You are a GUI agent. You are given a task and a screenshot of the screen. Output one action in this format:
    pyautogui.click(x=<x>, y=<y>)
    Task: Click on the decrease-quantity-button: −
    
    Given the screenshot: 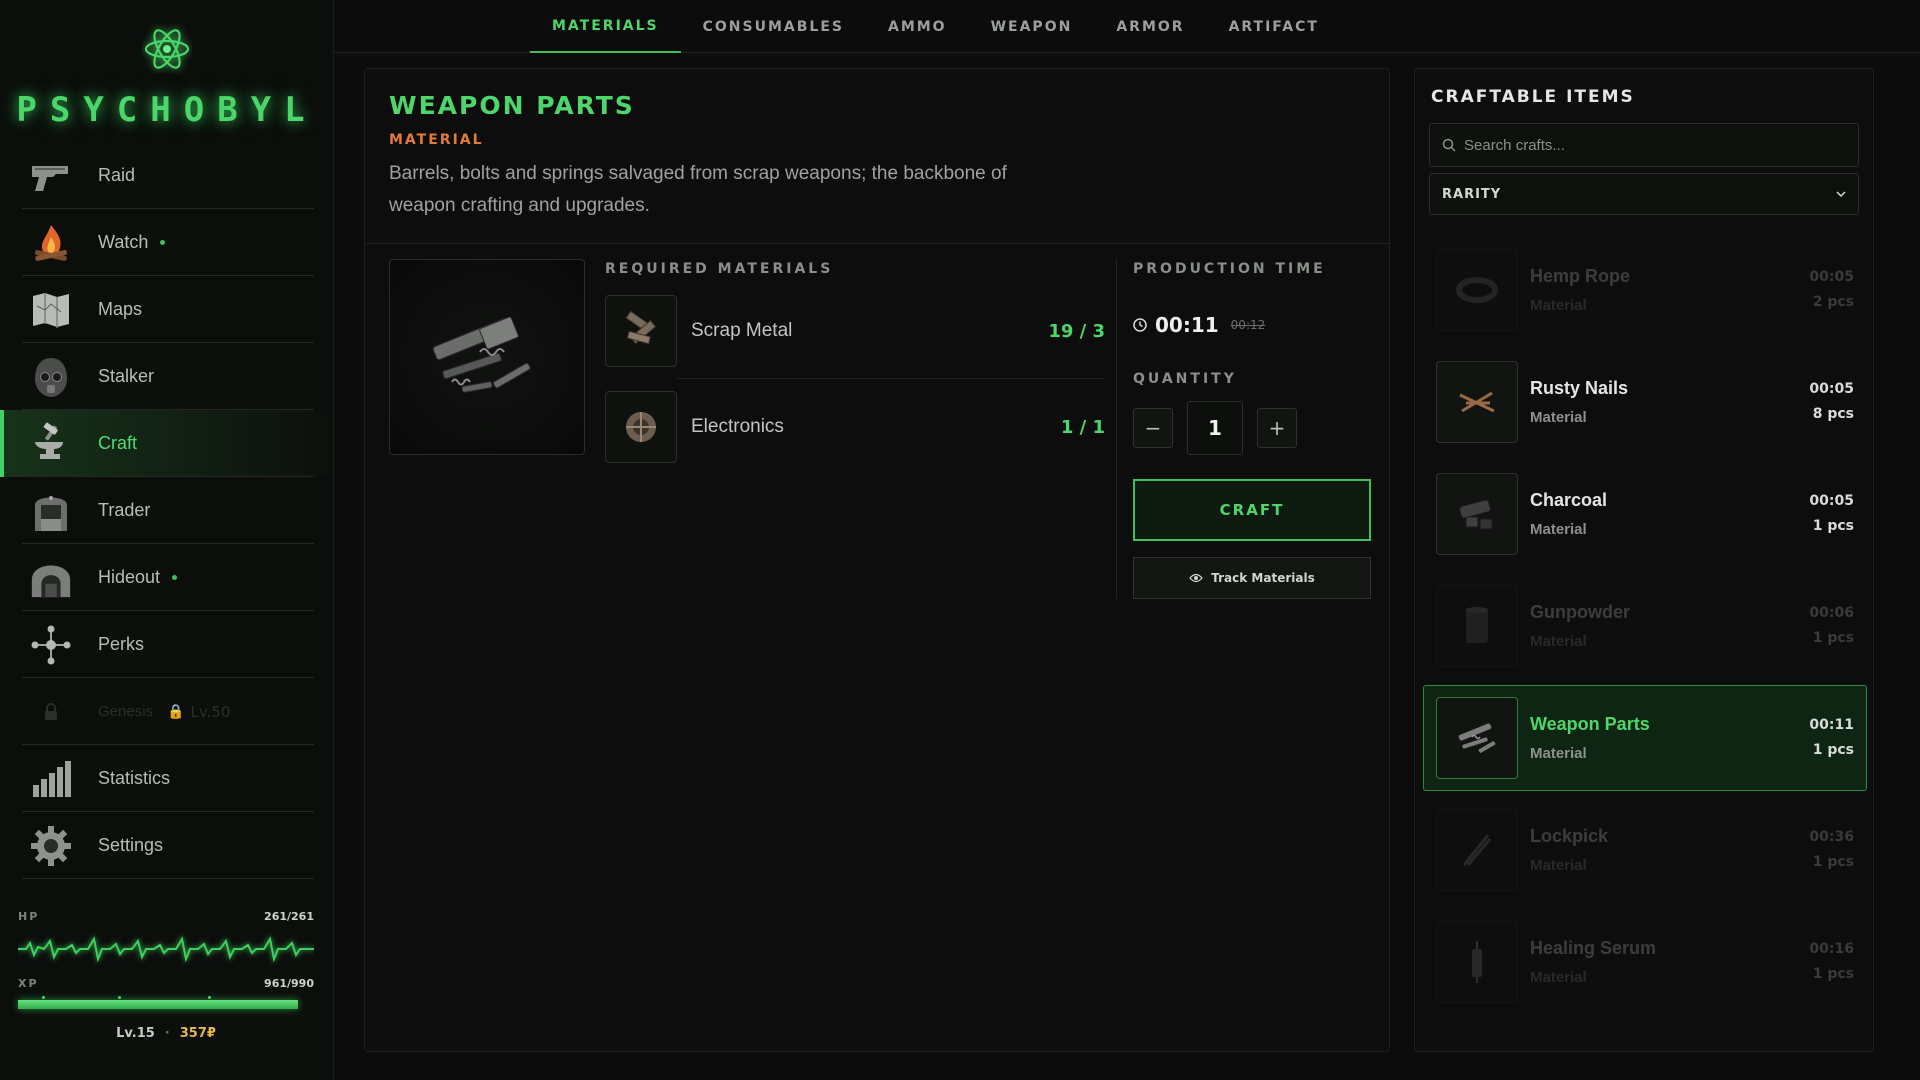 What is the action you would take?
    pyautogui.click(x=1153, y=428)
    